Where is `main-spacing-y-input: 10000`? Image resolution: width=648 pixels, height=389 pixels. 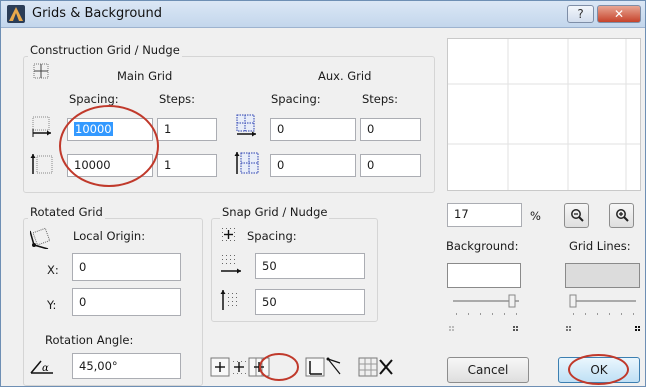
main-spacing-y-input: 10000 is located at coordinates (110, 165).